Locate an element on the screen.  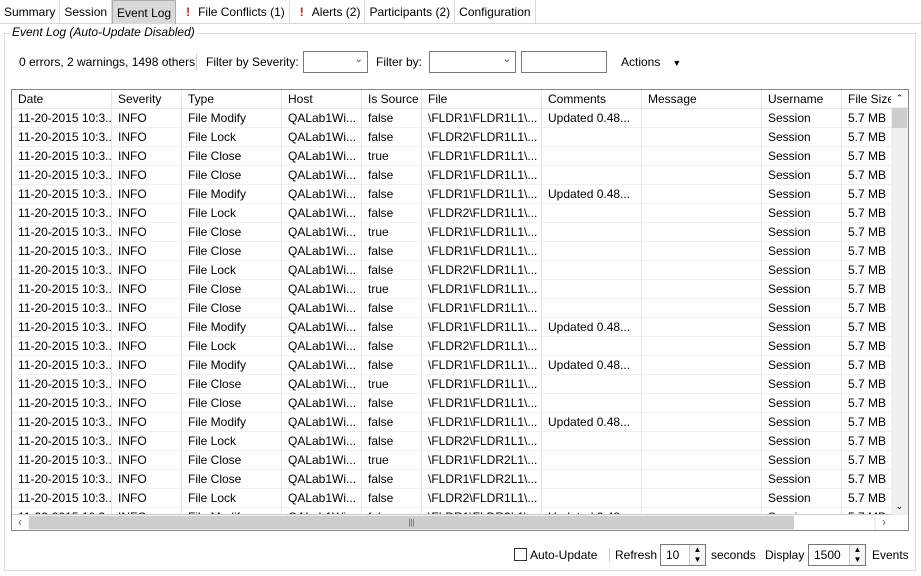
divider is located at coordinates (609, 555).